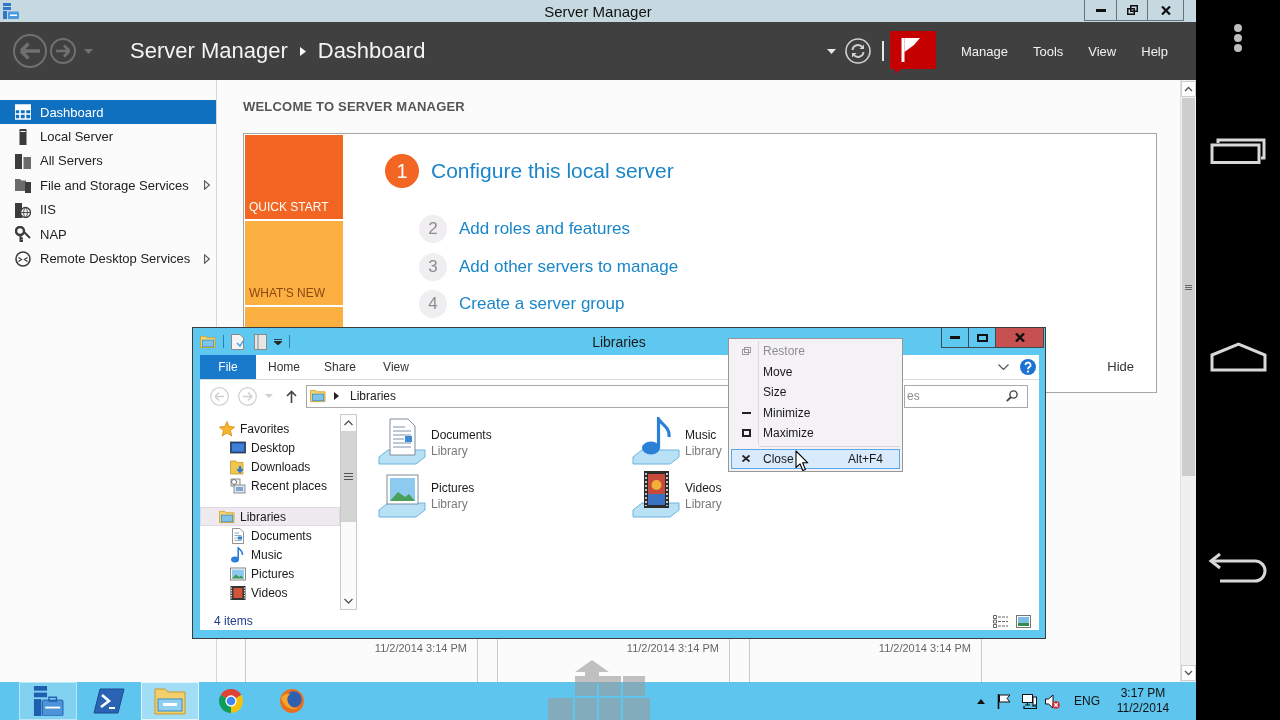 The image size is (1280, 720). I want to click on window-title: Libraries, so click(619, 341).